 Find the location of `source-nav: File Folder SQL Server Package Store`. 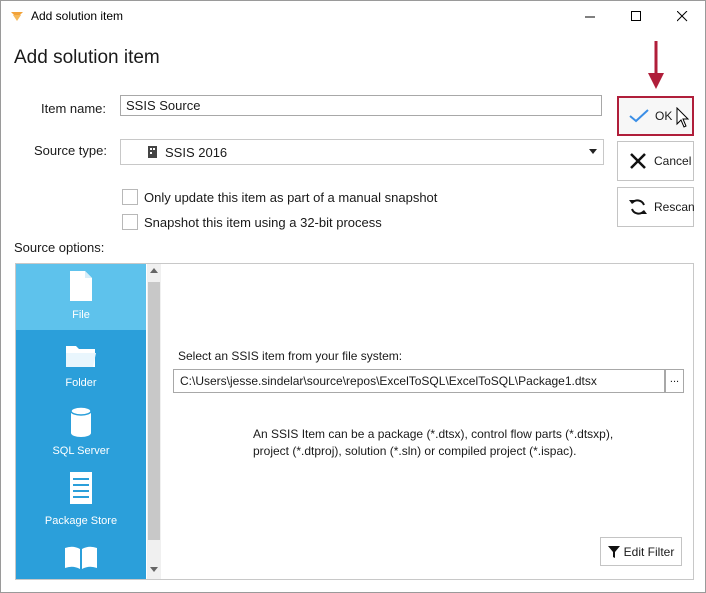

source-nav: File Folder SQL Server Package Store is located at coordinates (81, 421).